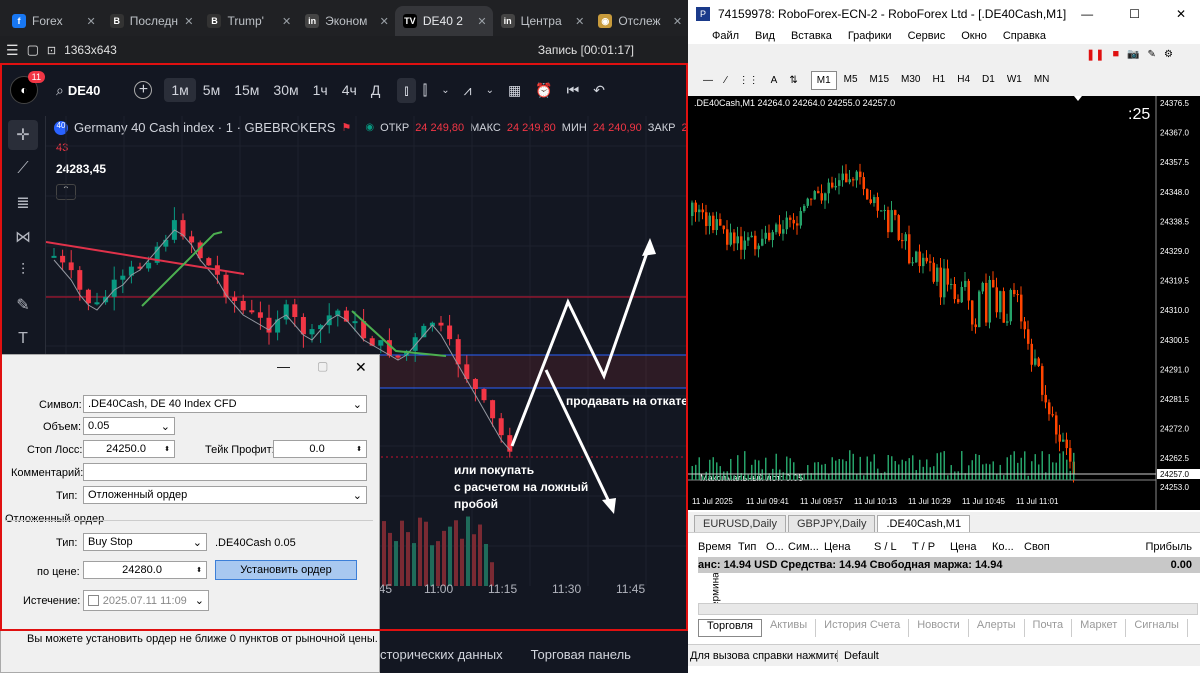 The image size is (1200, 673). I want to click on search-icon: ⌕, so click(60, 90).